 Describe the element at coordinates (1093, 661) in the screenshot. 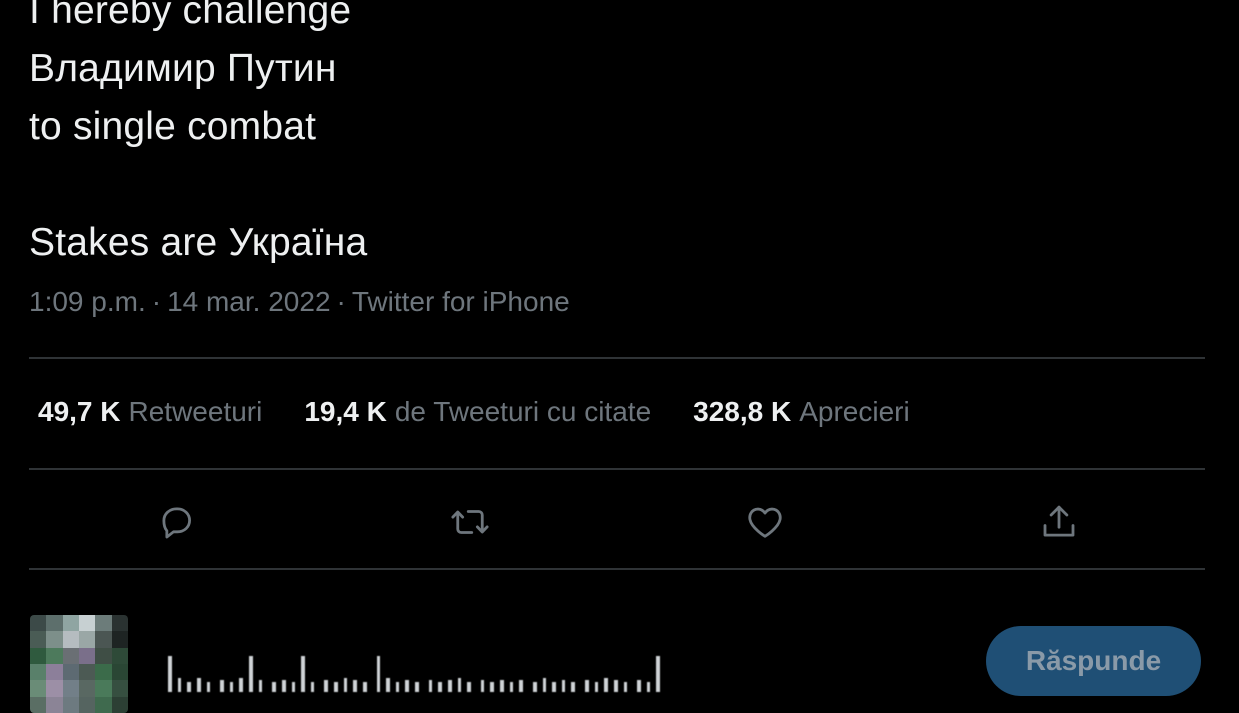

I see `reply-submit-button: Răspunde` at that location.